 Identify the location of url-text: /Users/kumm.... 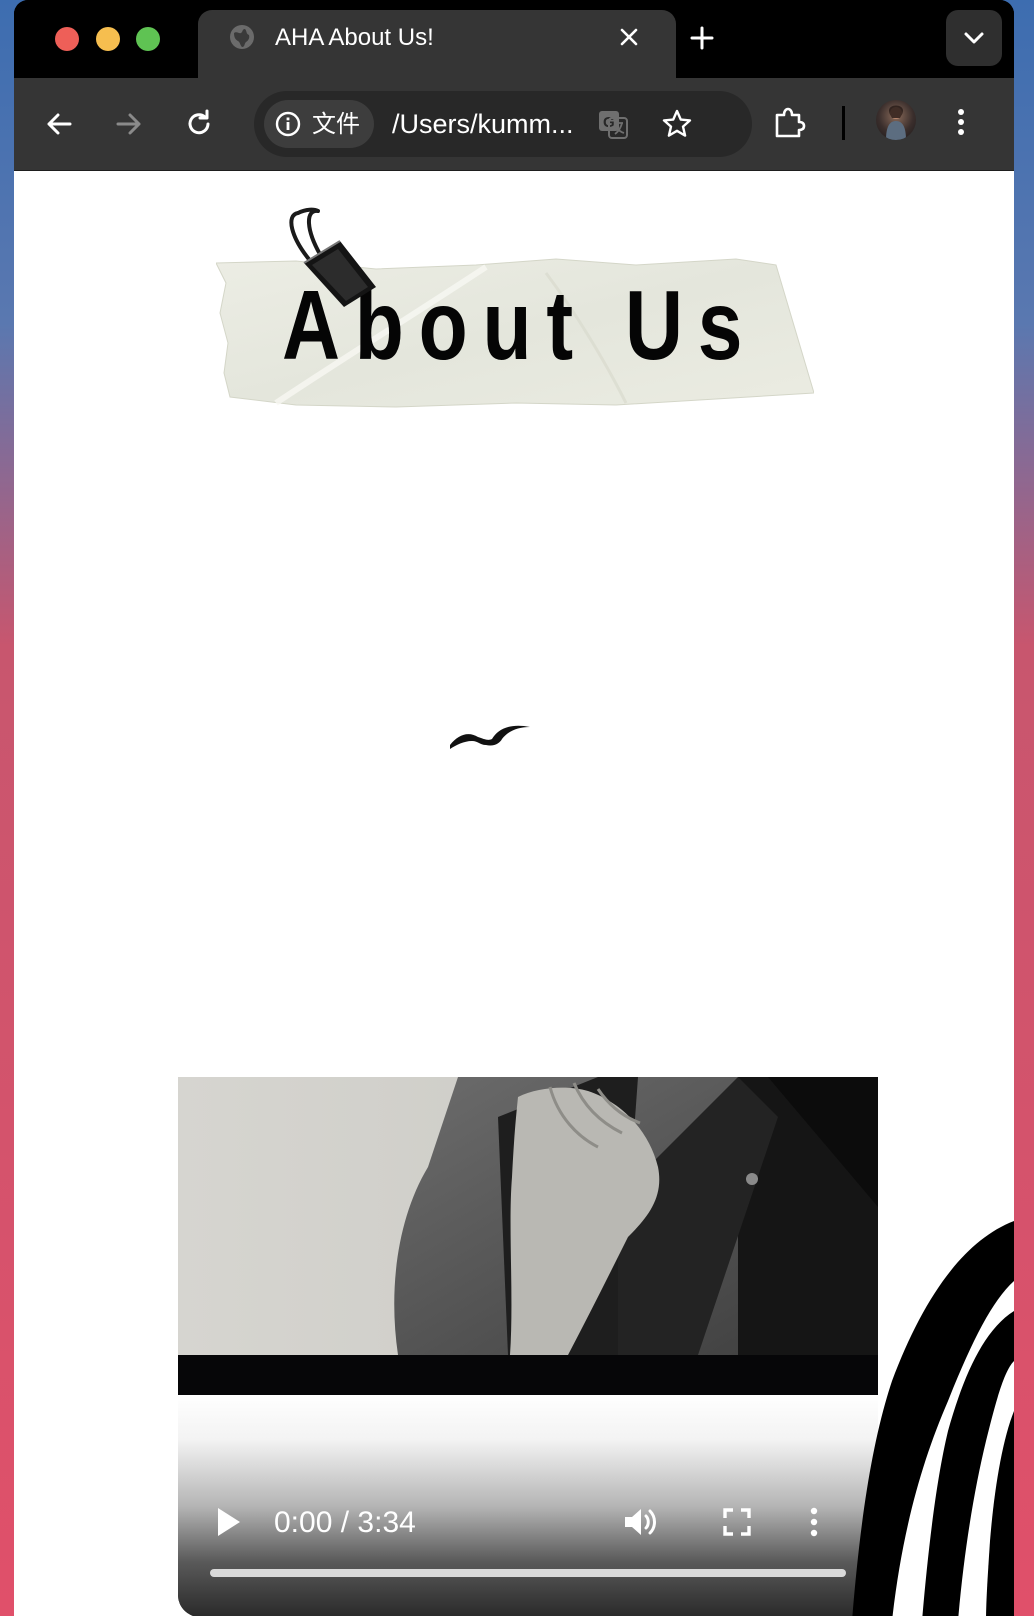
(492, 124).